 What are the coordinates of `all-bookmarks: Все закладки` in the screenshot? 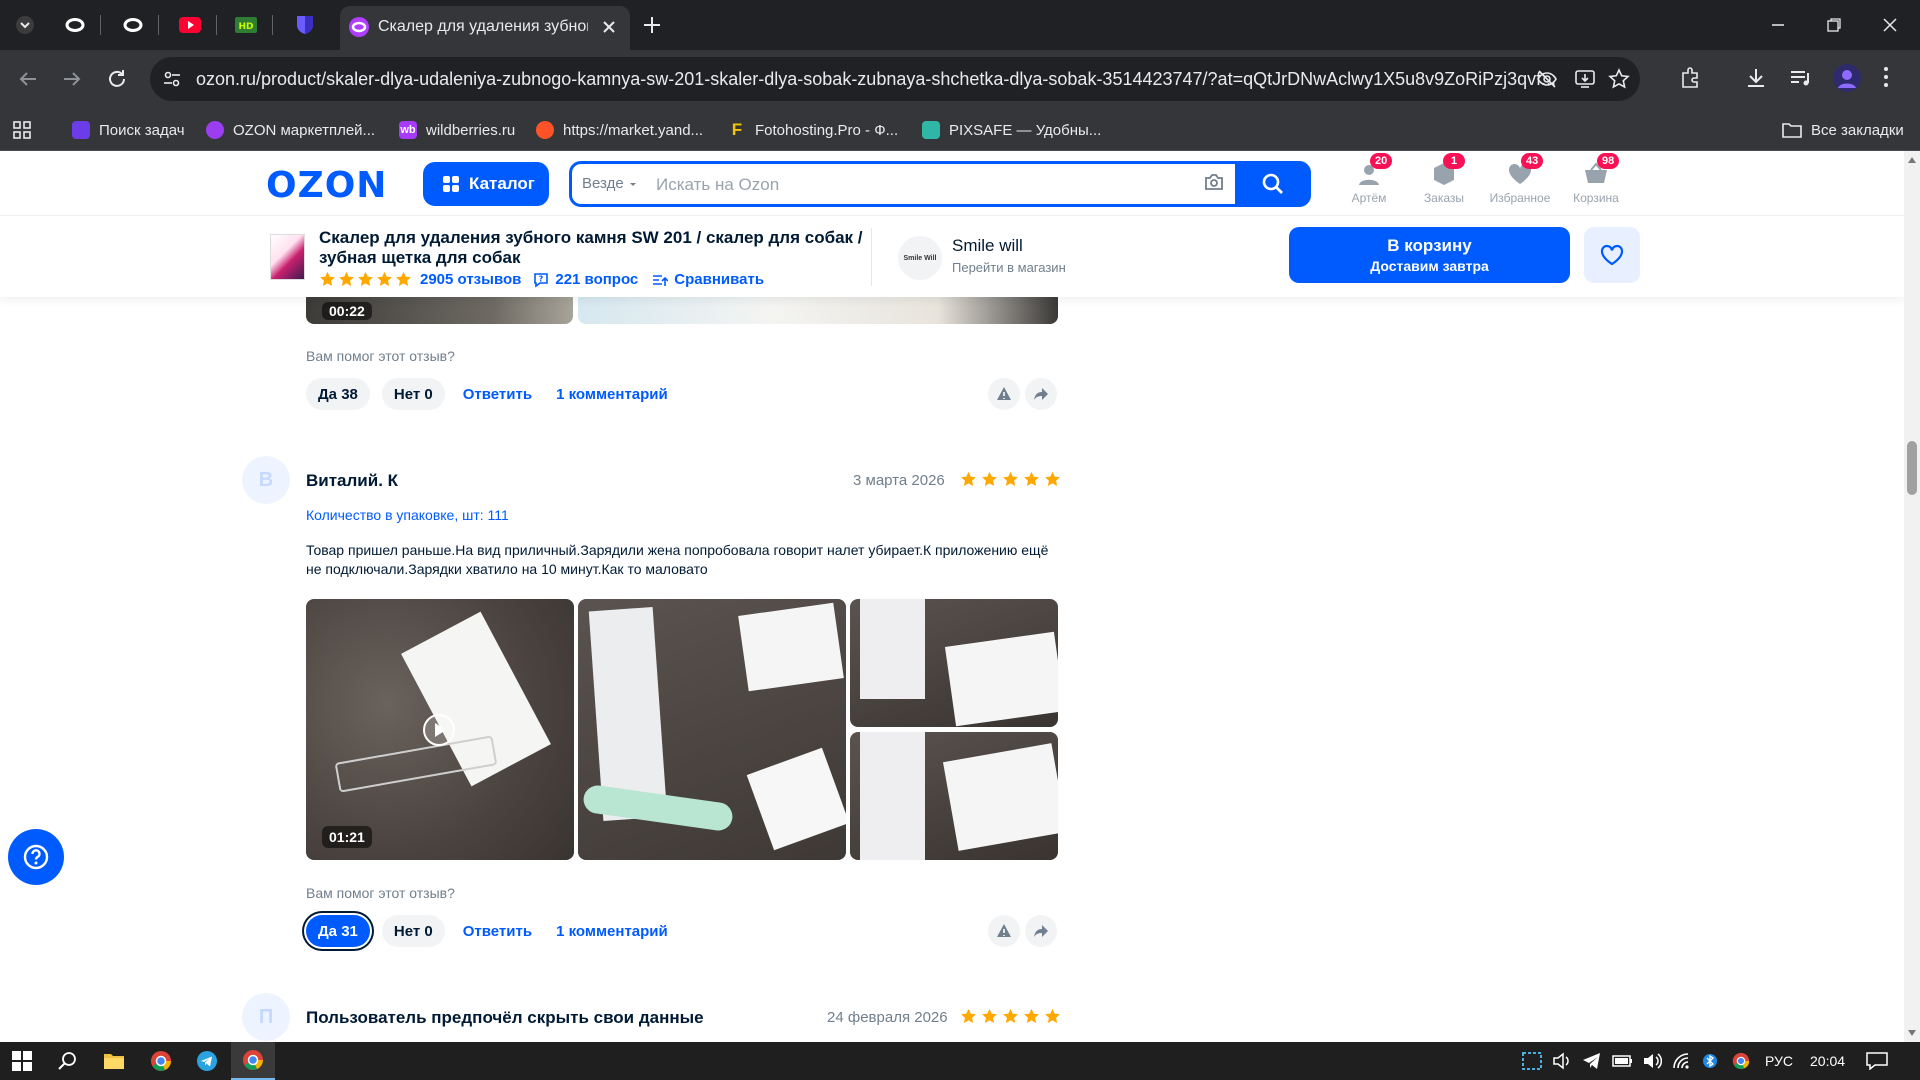 It's located at (1843, 130).